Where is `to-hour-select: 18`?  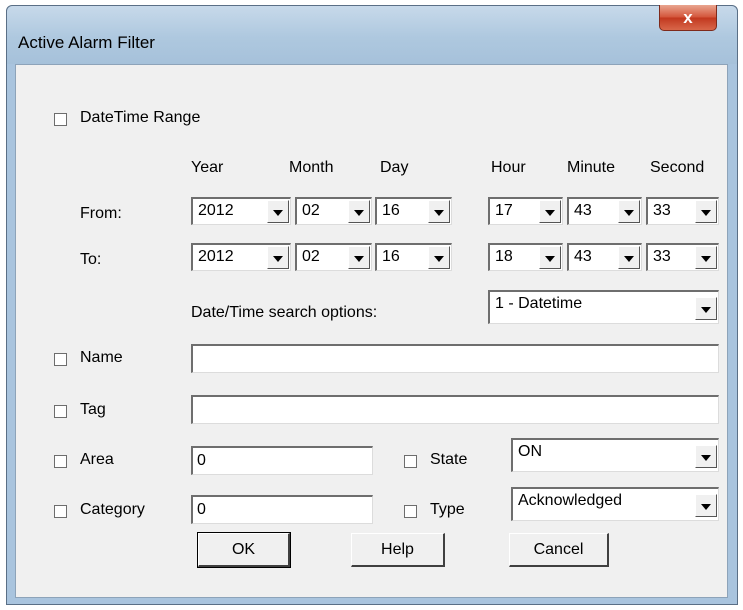 to-hour-select: 18 is located at coordinates (525, 257).